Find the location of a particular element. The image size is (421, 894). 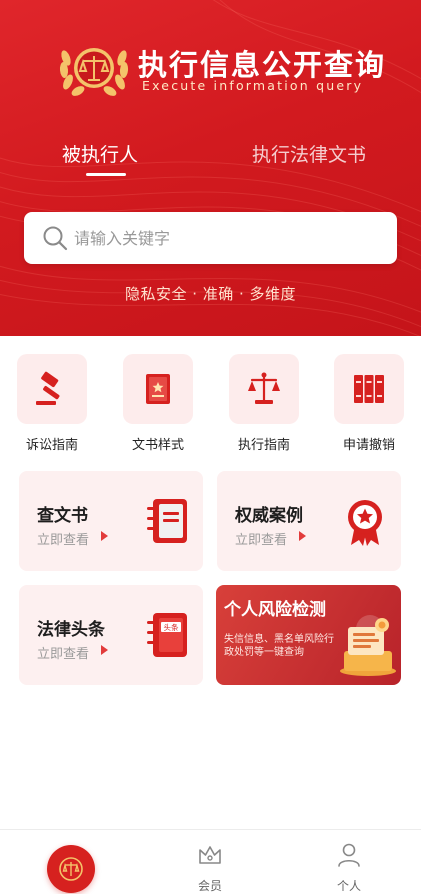

card-title: 法律头条 is located at coordinates (71, 630).